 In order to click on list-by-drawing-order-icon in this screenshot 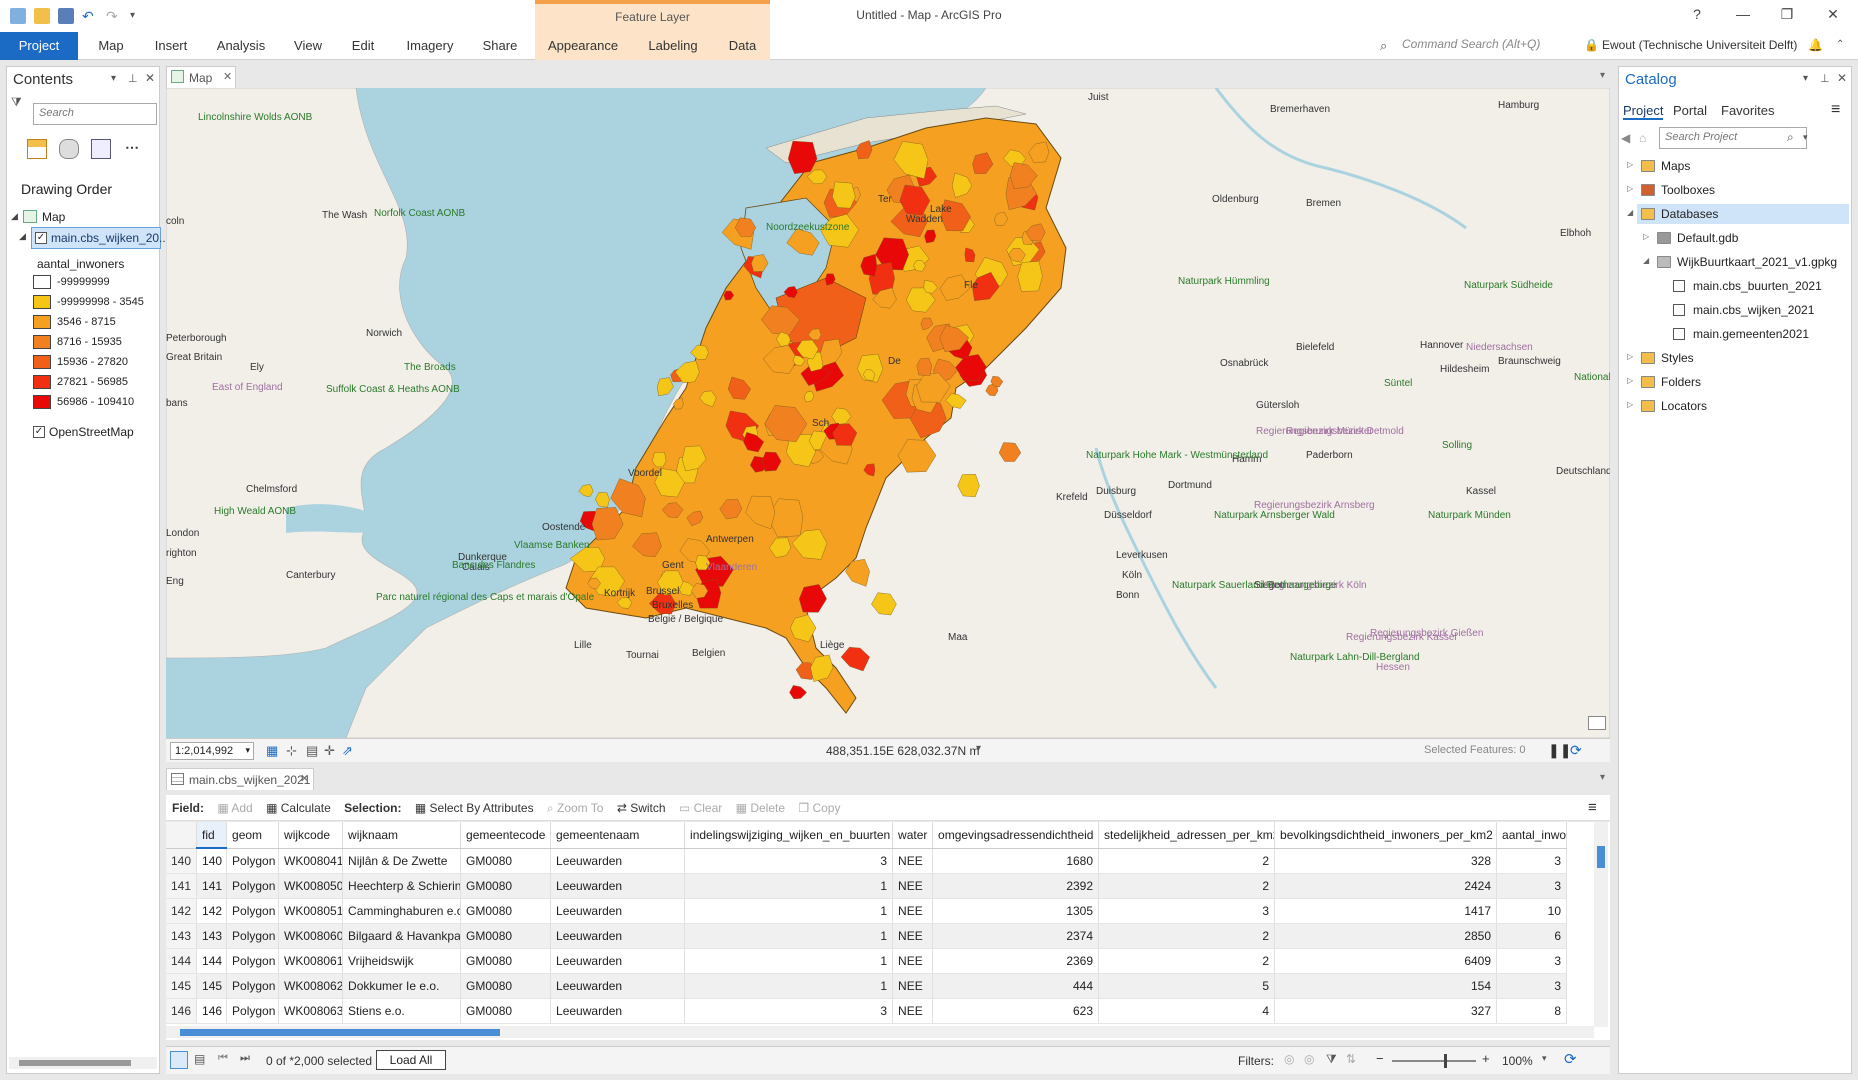, I will do `click(37, 149)`.